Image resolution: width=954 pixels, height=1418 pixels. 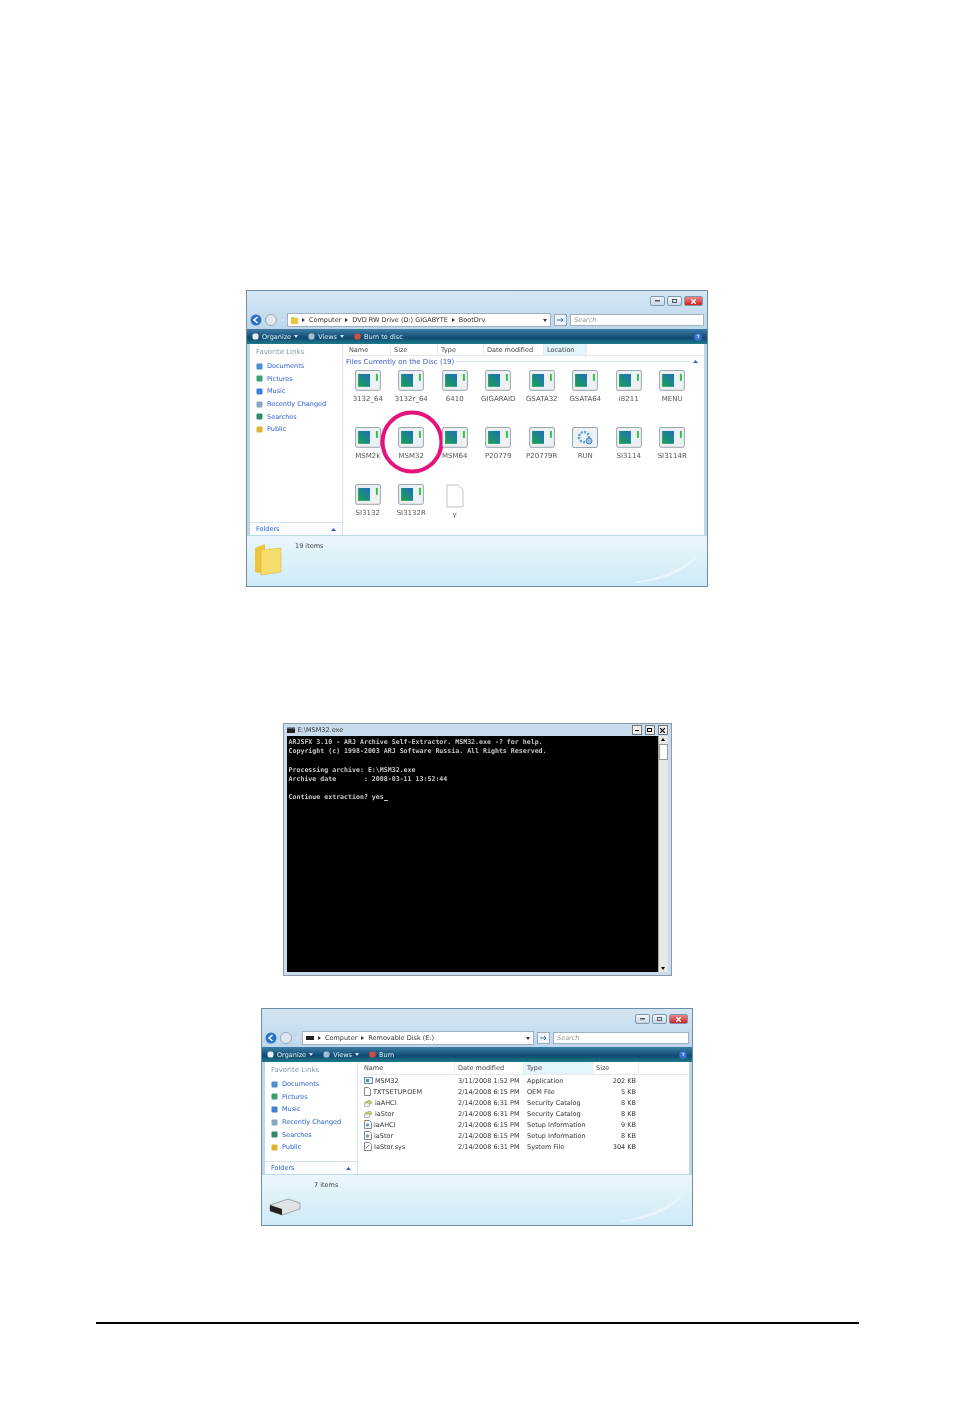 What do you see at coordinates (310, 1038) in the screenshot?
I see `drive-icon` at bounding box center [310, 1038].